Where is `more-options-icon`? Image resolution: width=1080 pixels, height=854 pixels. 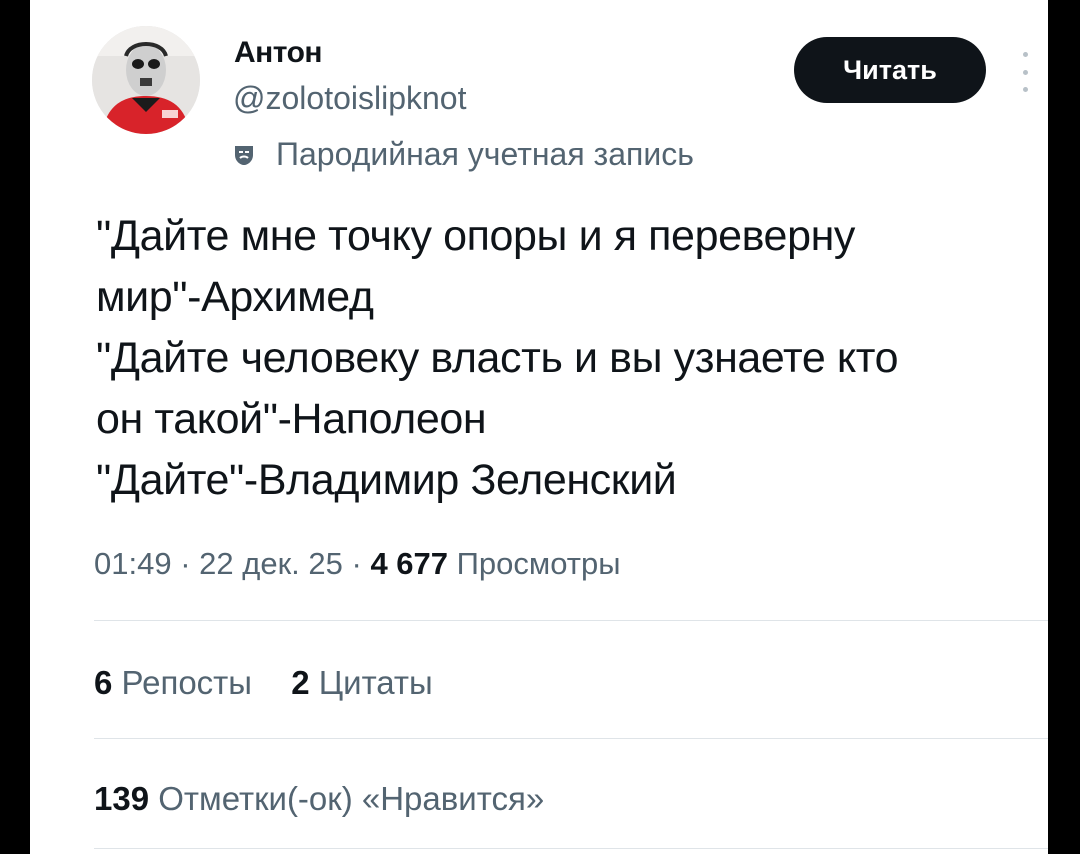 more-options-icon is located at coordinates (1025, 72).